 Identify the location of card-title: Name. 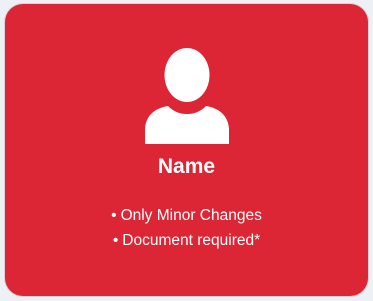
(186, 166).